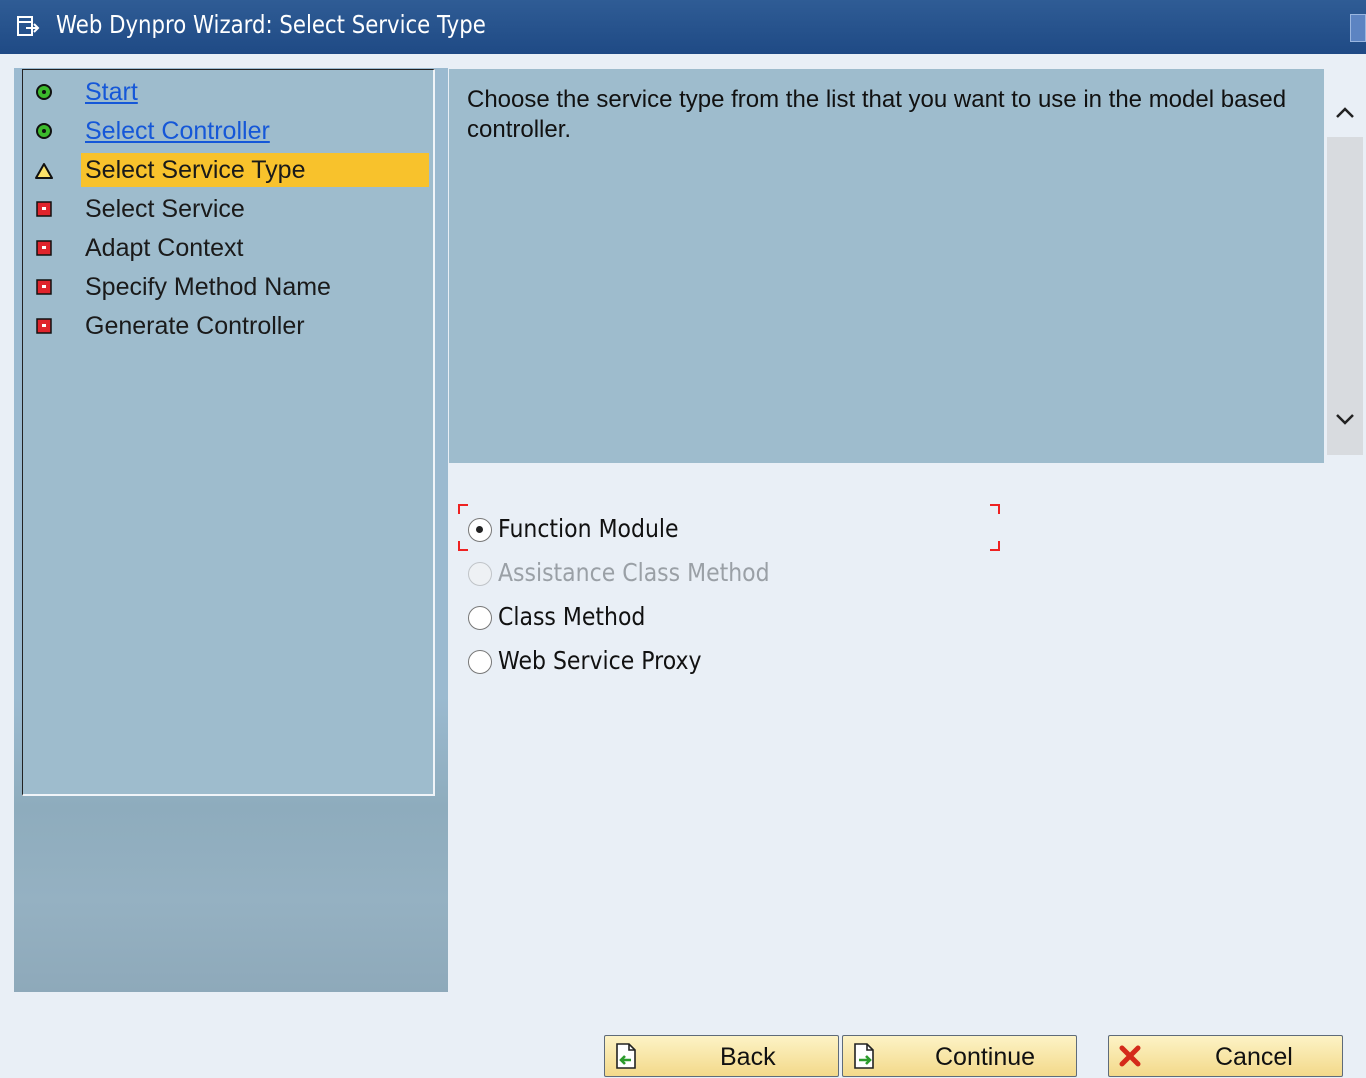 The height and width of the screenshot is (1078, 1366). I want to click on warning-triangle-icon, so click(44, 171).